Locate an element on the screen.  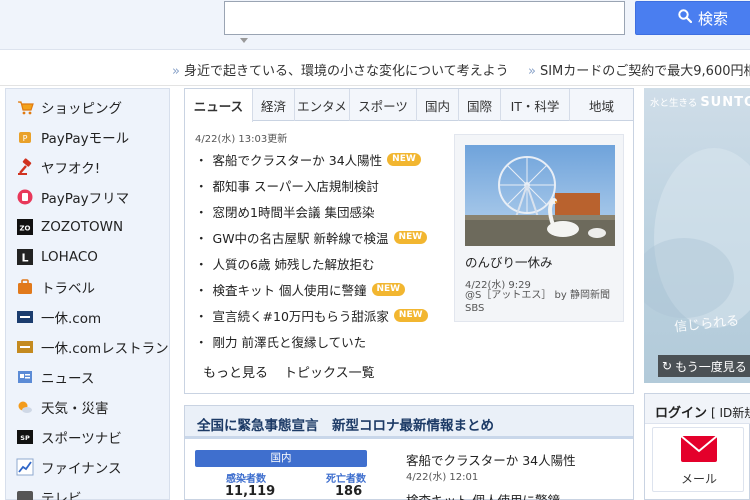
infected-count: 11,119 is located at coordinates (250, 491).